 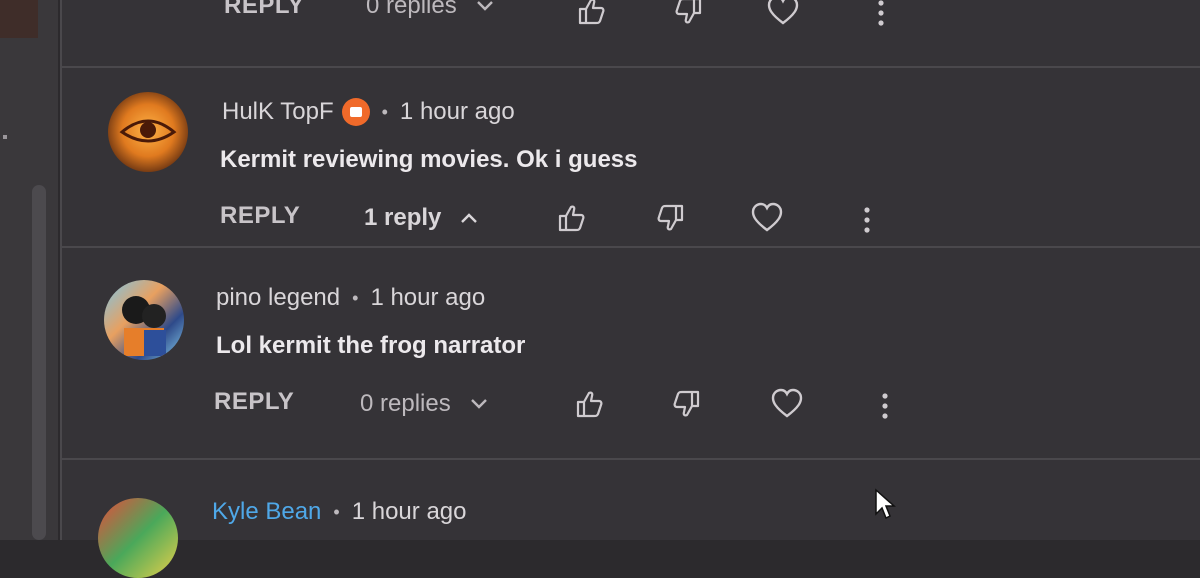 I want to click on author-name: HulK TopF, so click(x=278, y=112).